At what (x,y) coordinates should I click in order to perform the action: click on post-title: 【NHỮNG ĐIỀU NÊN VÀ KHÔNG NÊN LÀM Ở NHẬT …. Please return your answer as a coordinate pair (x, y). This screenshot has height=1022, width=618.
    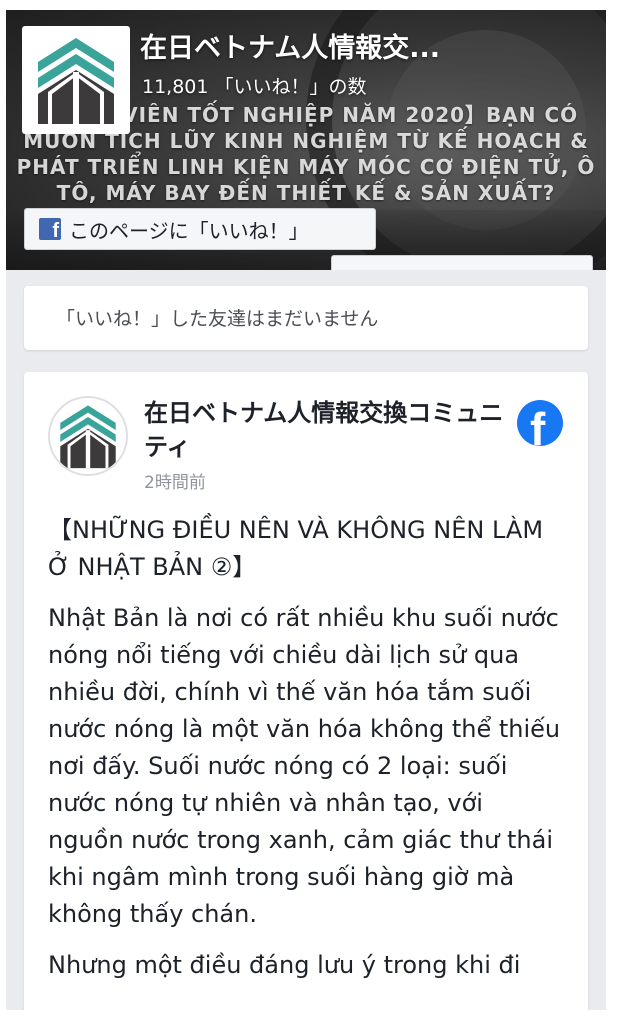
    Looking at the image, I should click on (296, 548).